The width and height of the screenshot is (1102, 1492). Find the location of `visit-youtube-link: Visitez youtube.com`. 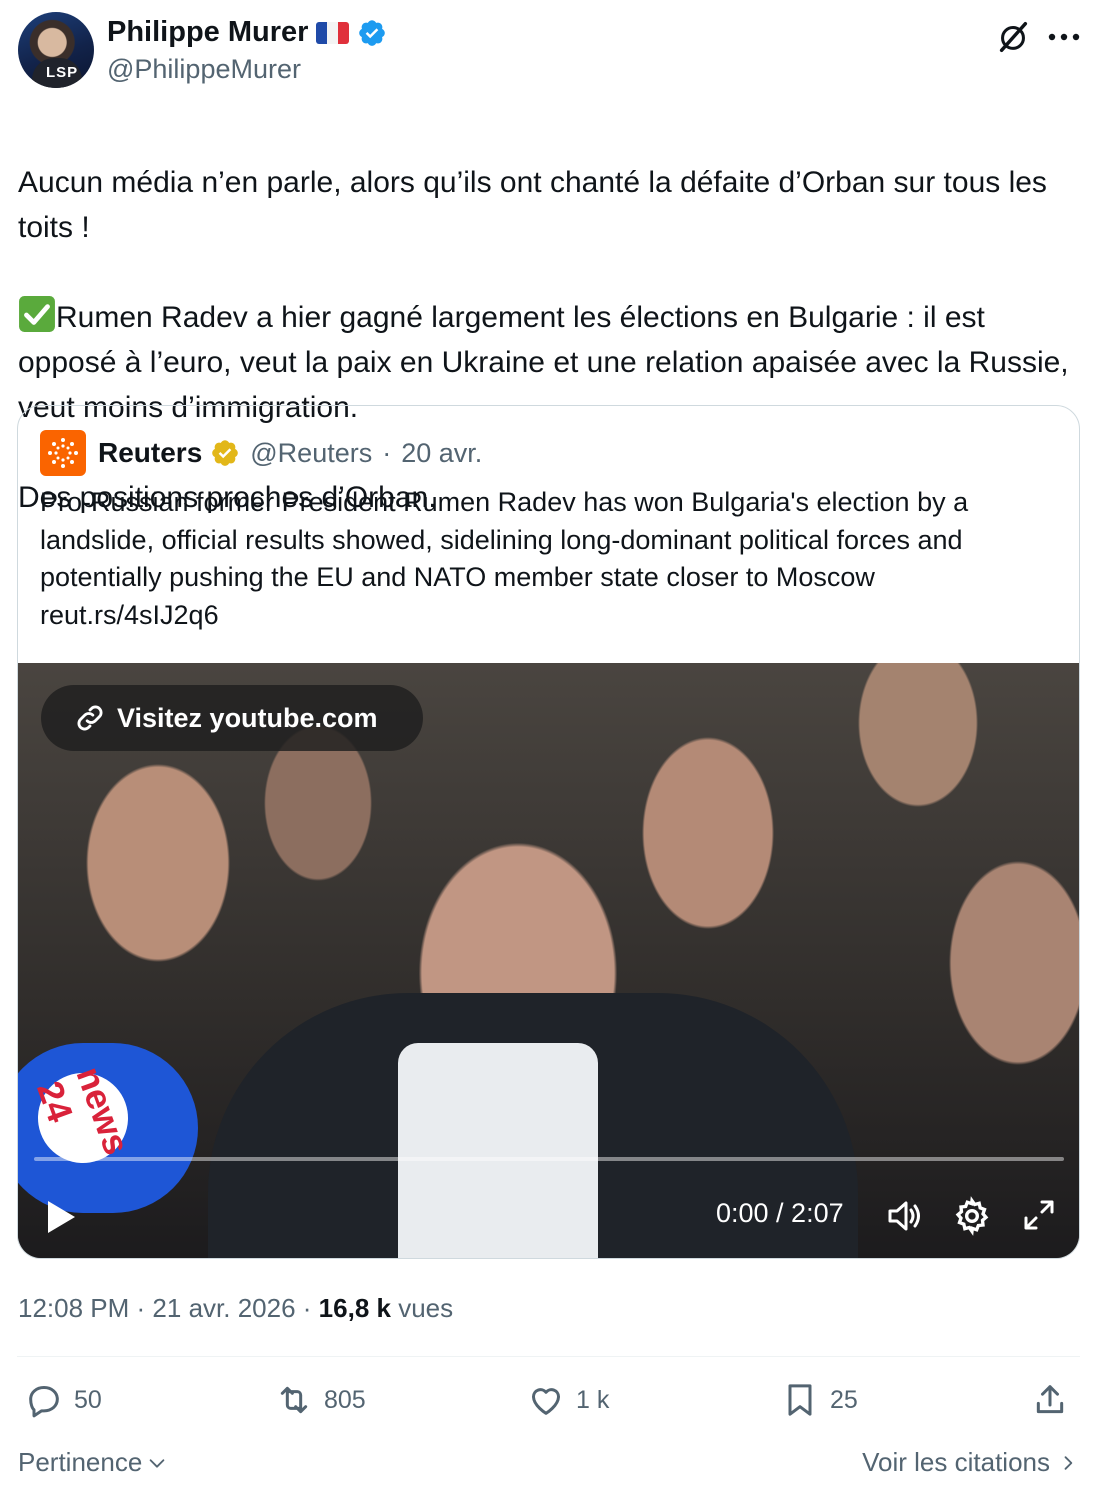

visit-youtube-link: Visitez youtube.com is located at coordinates (232, 718).